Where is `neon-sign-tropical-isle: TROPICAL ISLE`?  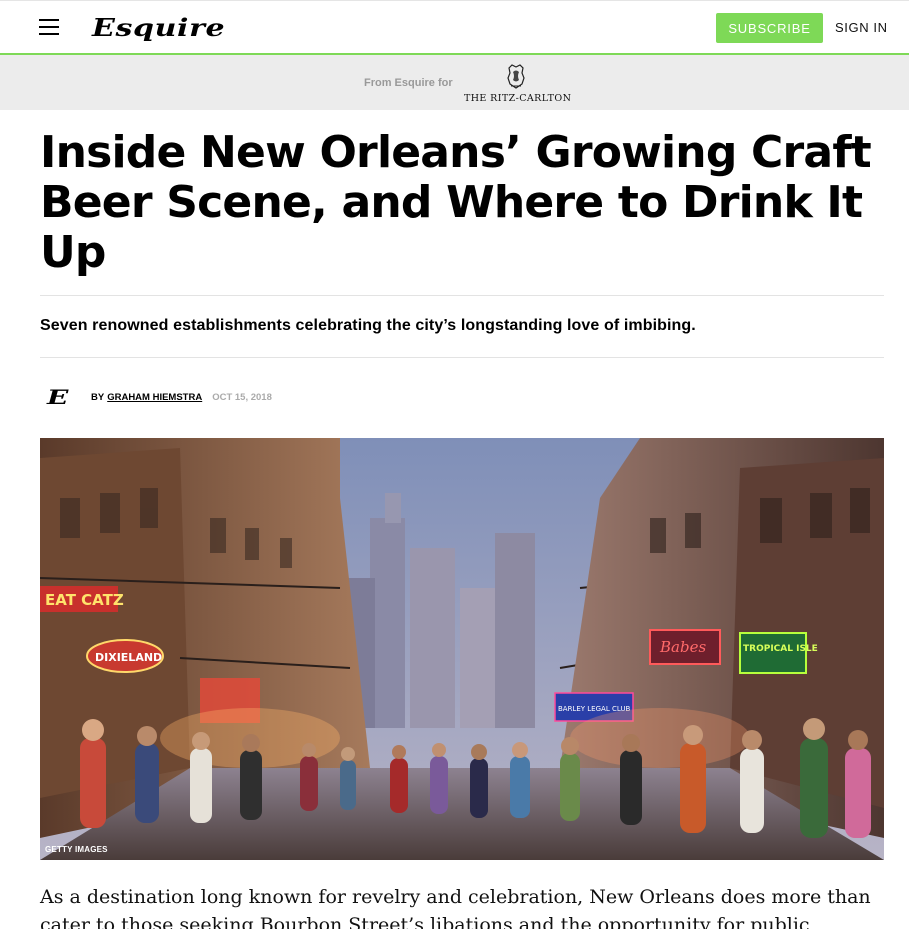 neon-sign-tropical-isle: TROPICAL ISLE is located at coordinates (780, 649).